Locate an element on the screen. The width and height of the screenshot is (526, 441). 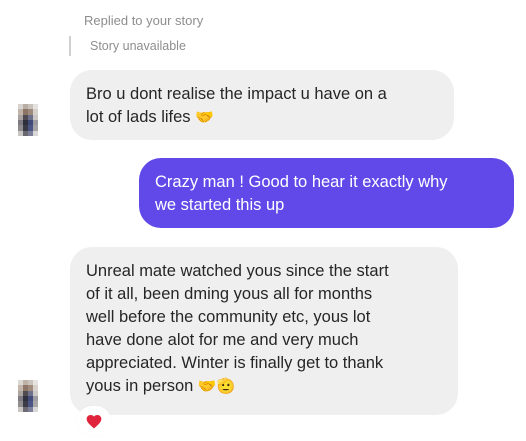
message-line: we started this up is located at coordinates (220, 205).